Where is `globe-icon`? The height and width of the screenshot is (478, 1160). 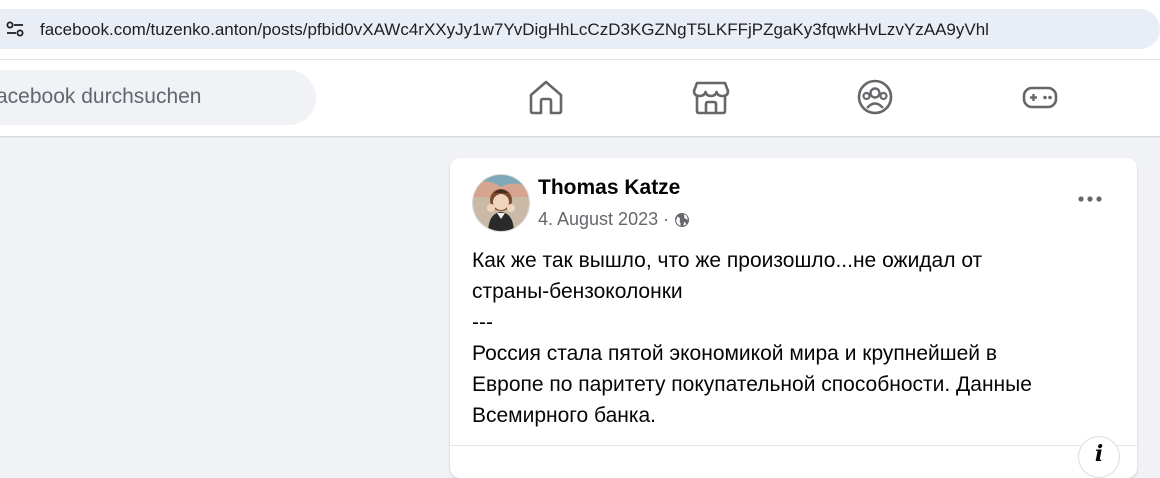
globe-icon is located at coordinates (682, 220).